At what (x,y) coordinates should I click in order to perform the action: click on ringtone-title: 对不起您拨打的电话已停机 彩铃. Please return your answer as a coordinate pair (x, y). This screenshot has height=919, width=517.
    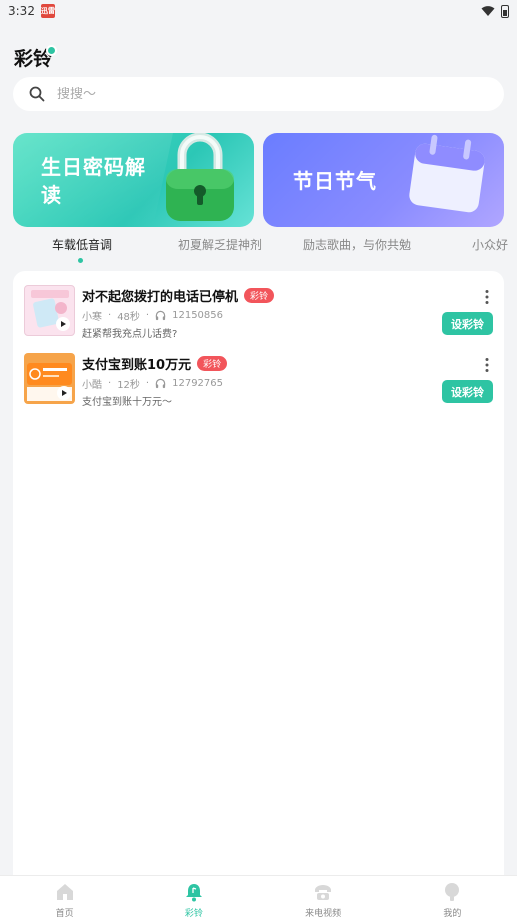
    Looking at the image, I should click on (178, 295).